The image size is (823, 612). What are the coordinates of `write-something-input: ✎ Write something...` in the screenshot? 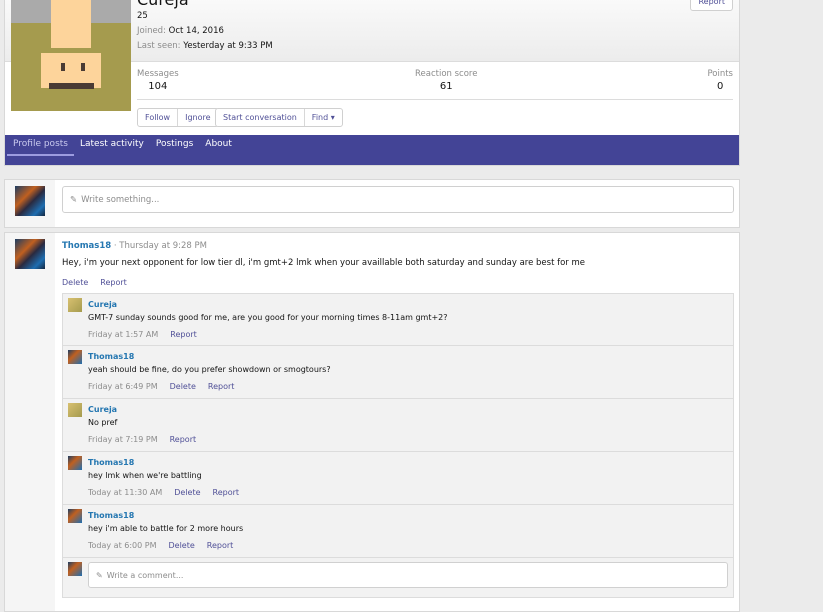 It's located at (398, 199).